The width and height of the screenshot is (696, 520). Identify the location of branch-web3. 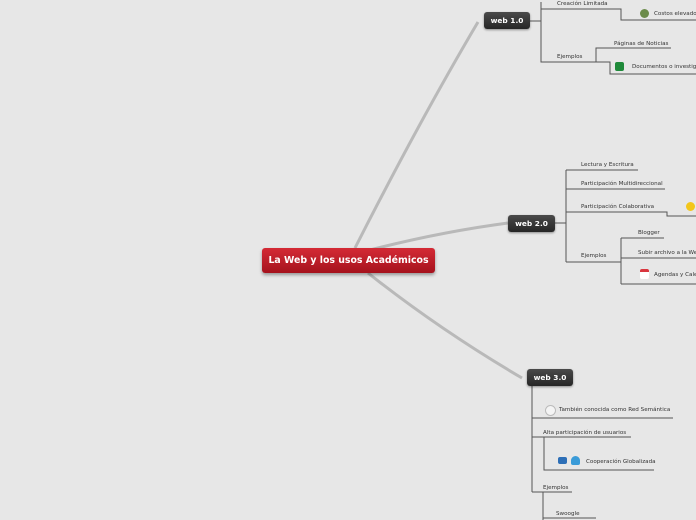
(445, 325).